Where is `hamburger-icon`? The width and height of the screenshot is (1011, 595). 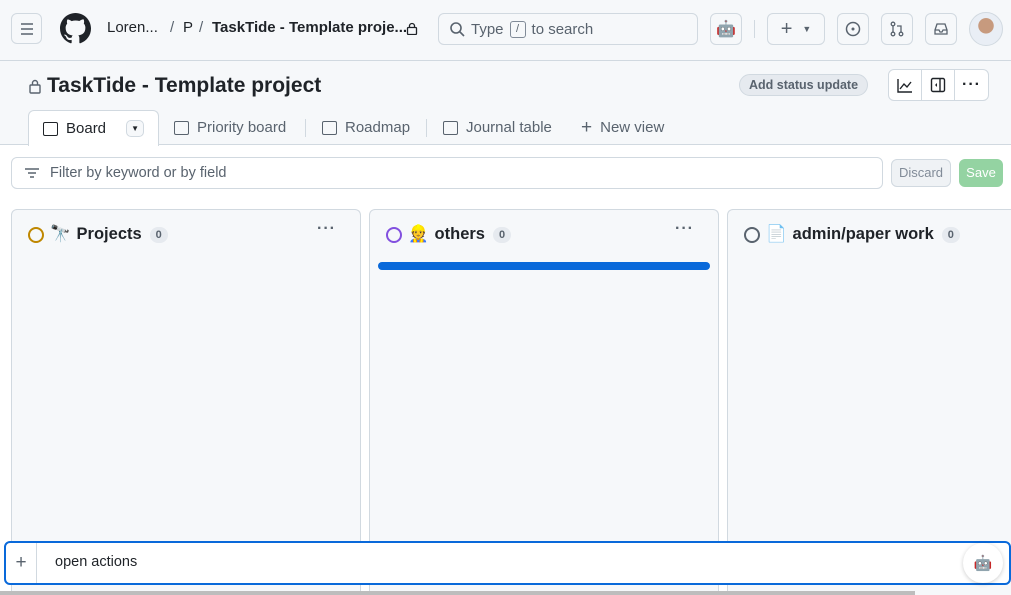
hamburger-icon is located at coordinates (26, 28).